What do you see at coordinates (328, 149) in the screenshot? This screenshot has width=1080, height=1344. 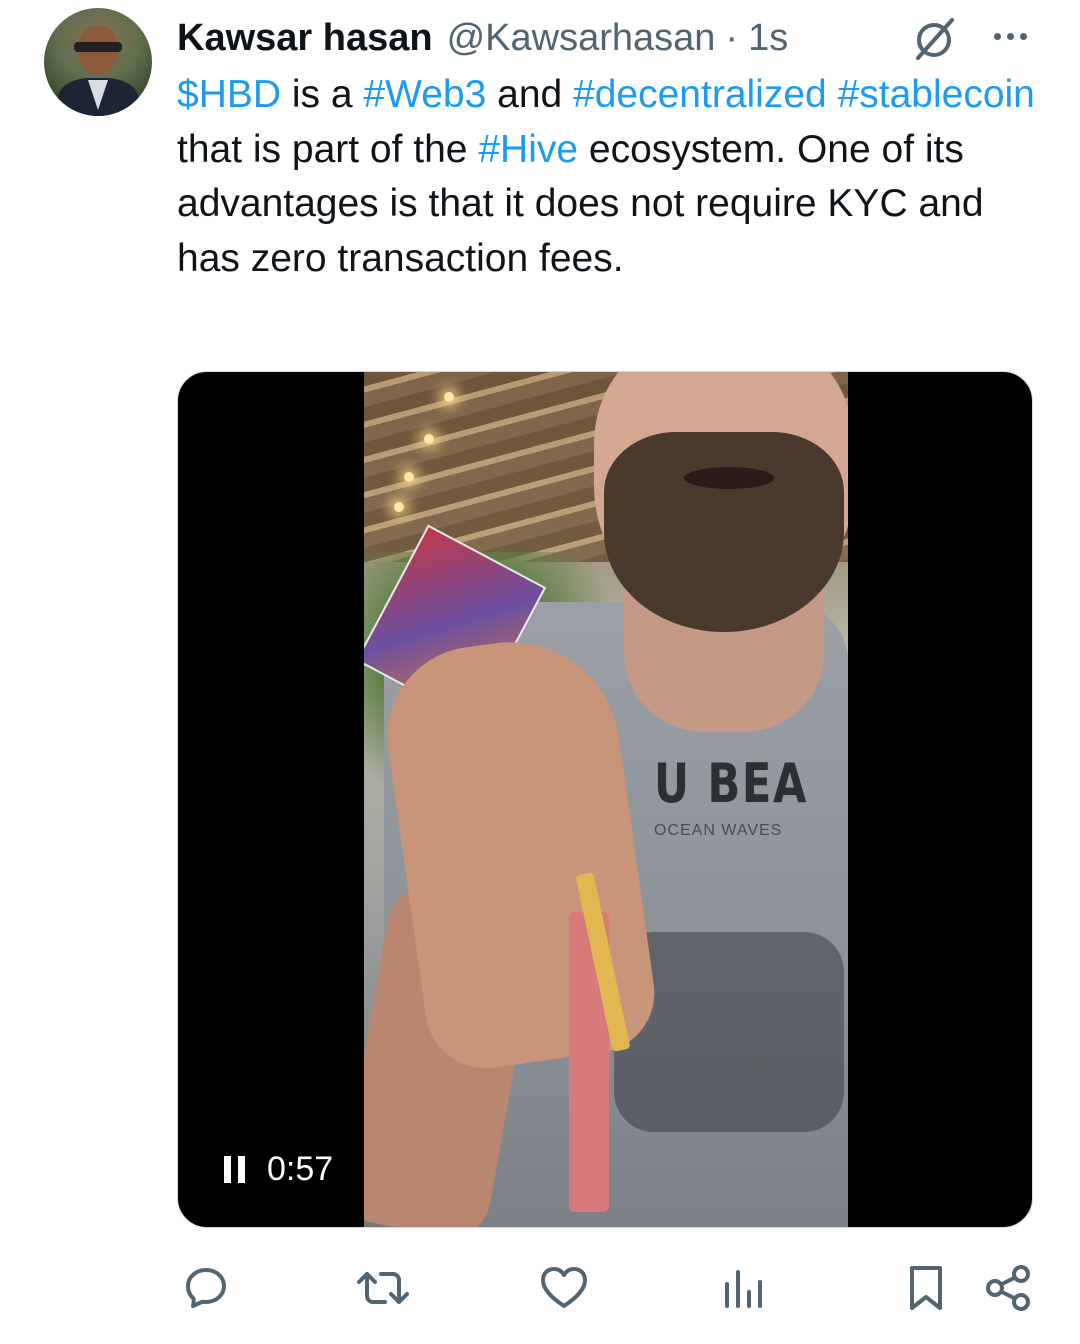 I see `tweet-text-segment: that is part of the` at bounding box center [328, 149].